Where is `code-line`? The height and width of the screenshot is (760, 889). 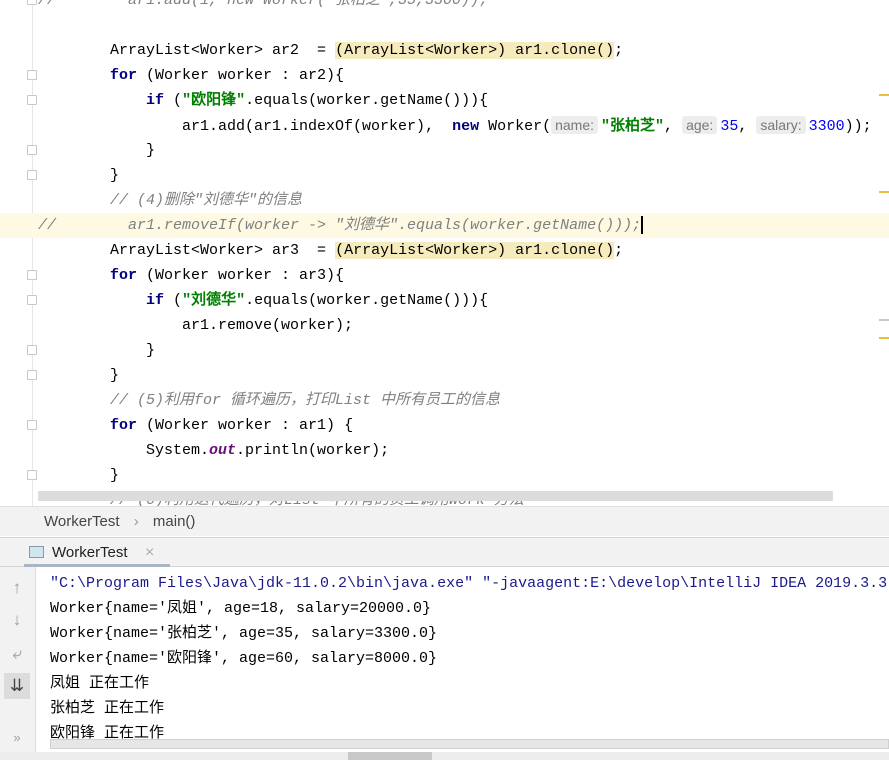 code-line is located at coordinates (444, 25).